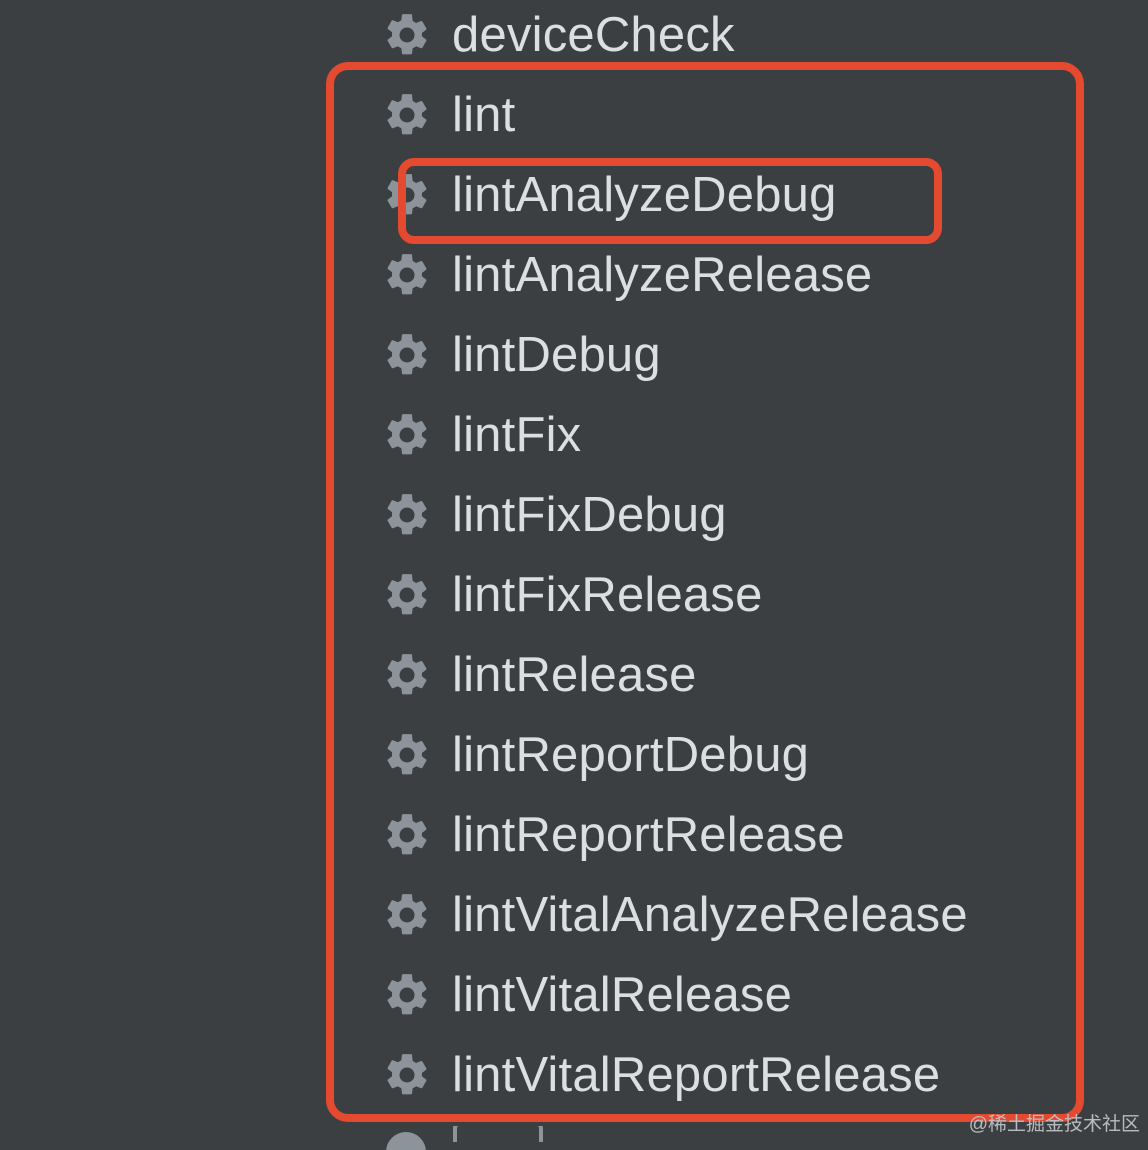  Describe the element at coordinates (622, 994) in the screenshot. I see `task-label: lintVitalRelease` at that location.